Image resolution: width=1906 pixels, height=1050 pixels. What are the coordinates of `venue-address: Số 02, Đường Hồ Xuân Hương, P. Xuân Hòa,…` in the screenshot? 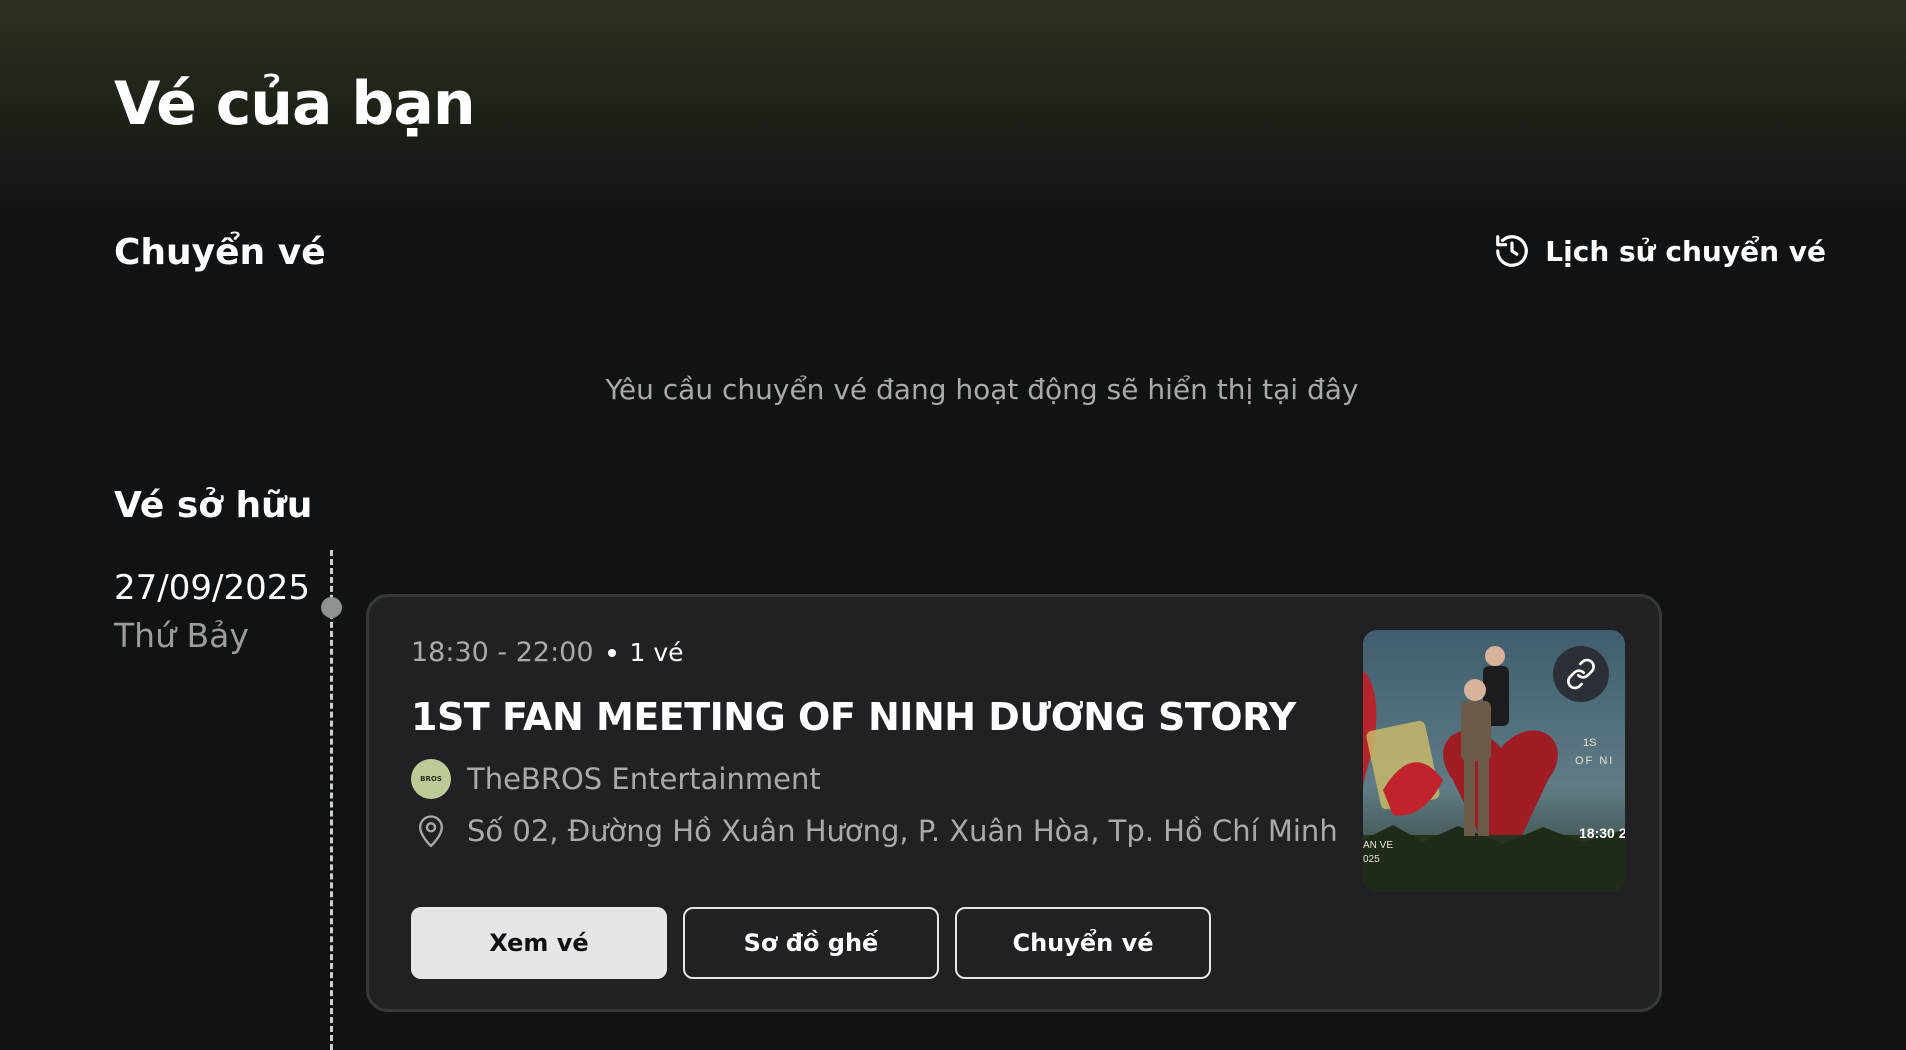 It's located at (902, 831).